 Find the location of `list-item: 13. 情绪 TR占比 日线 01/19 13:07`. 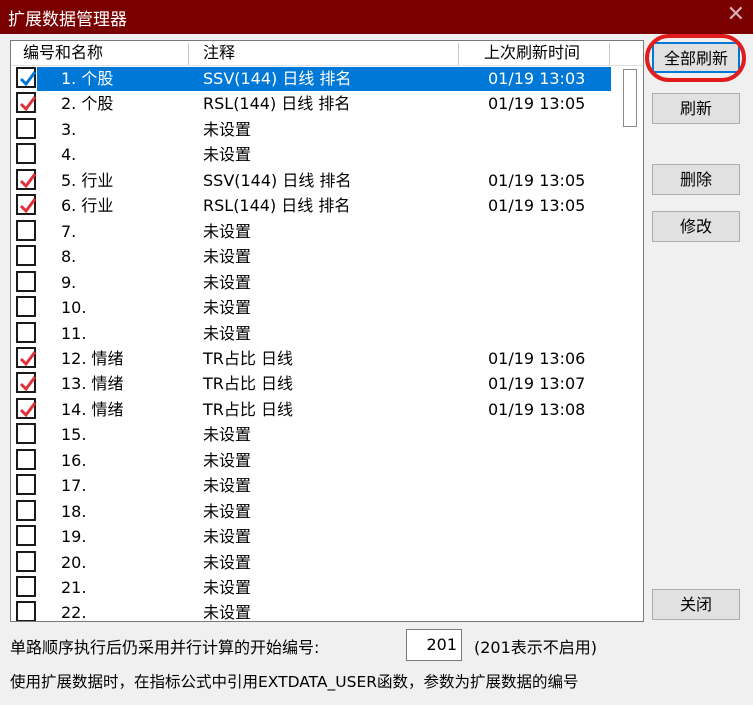

list-item: 13. 情绪 TR占比 日线 01/19 13:07 is located at coordinates (311, 384).